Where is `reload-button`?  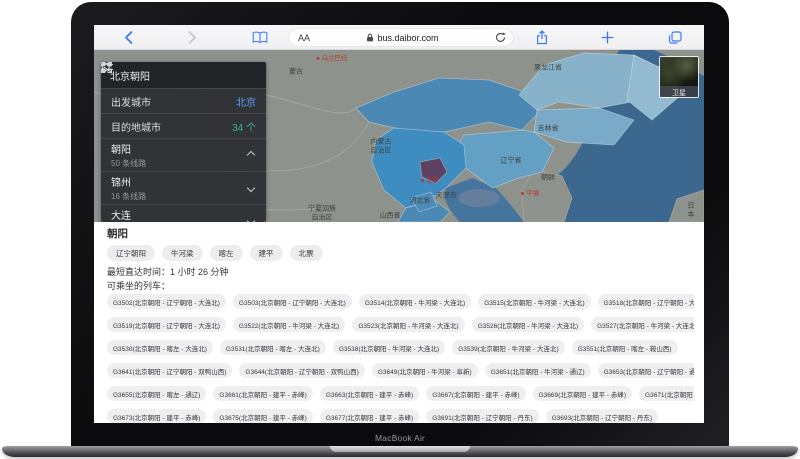 reload-button is located at coordinates (500, 37).